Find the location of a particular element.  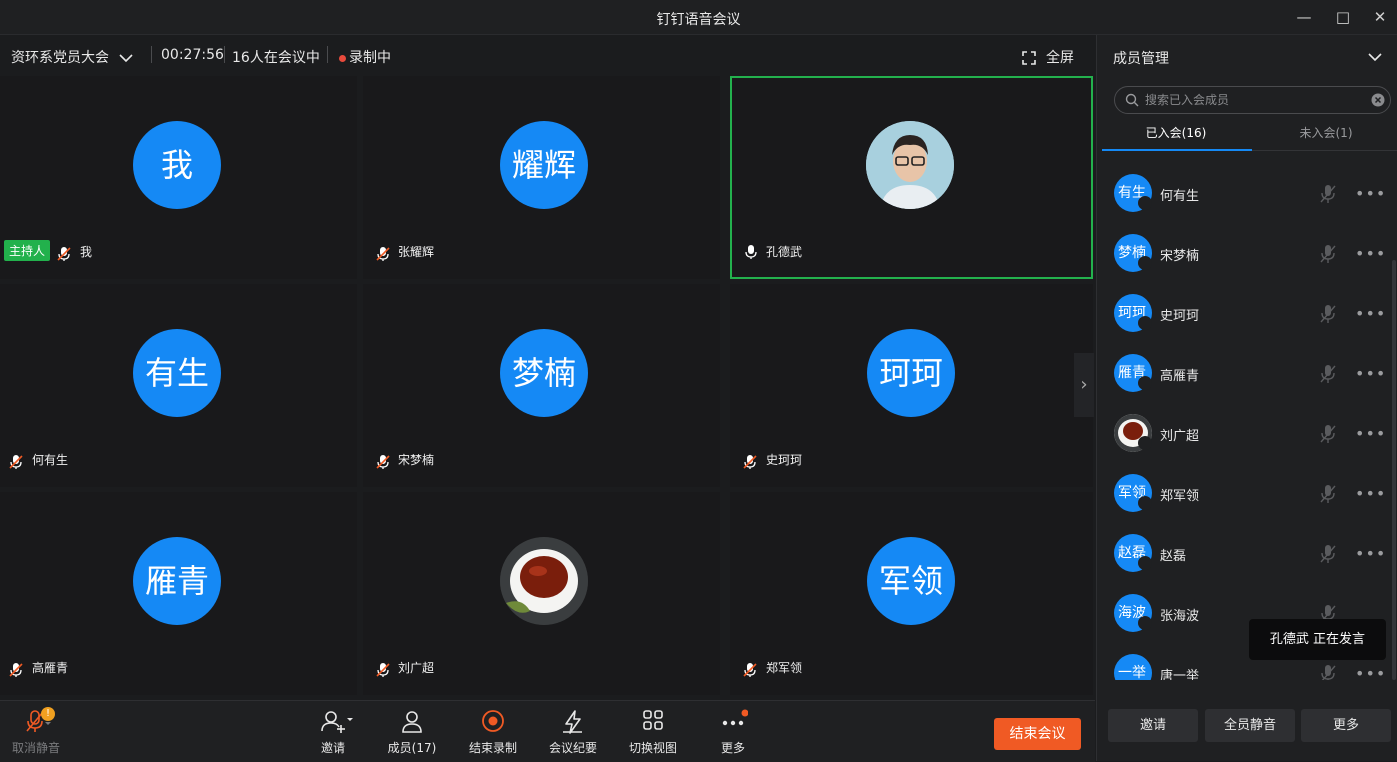

fullscreen-button: 全屏 is located at coordinates (1048, 57).